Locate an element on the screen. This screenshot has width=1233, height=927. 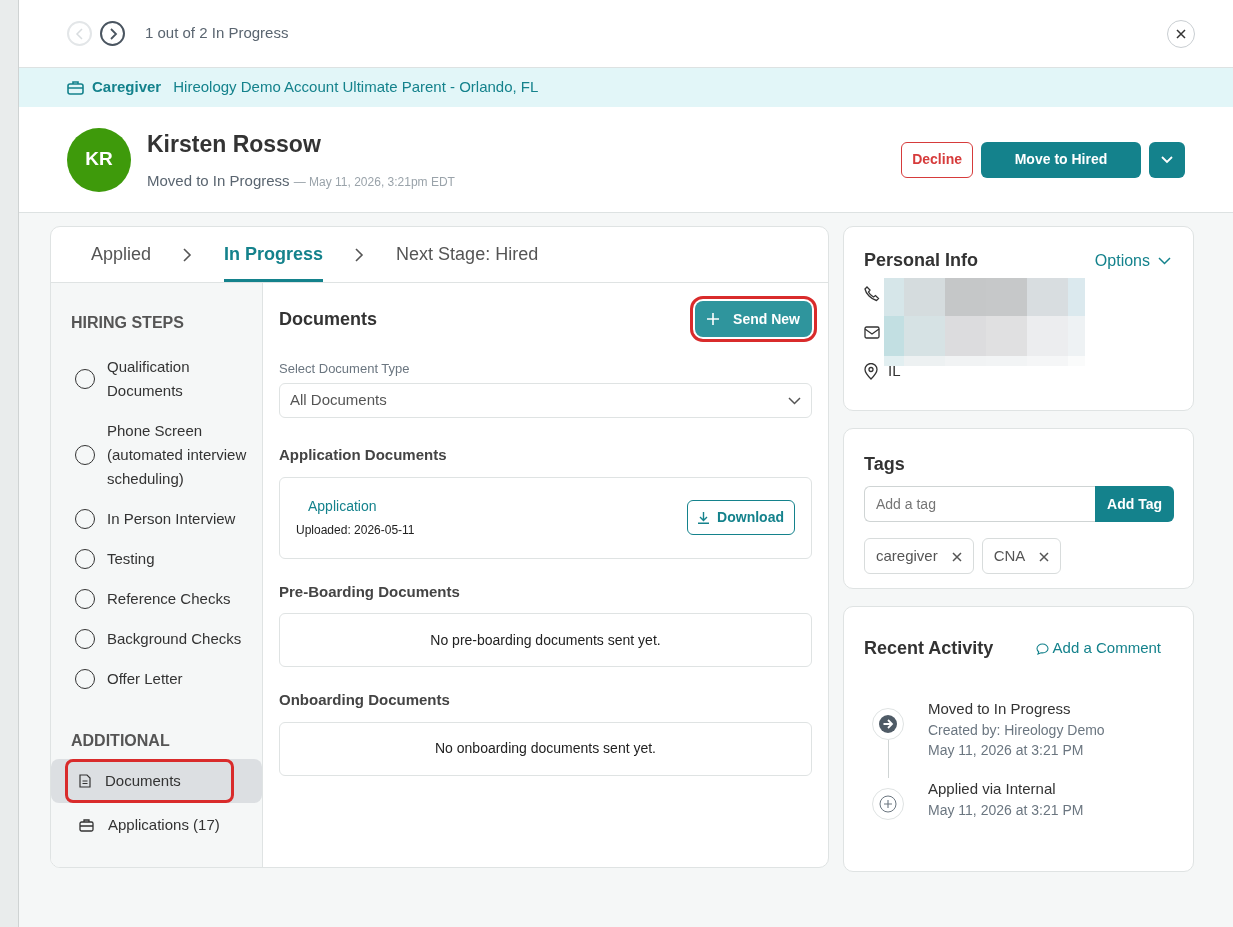
section-heading: Onboarding Documents is located at coordinates (365, 700).